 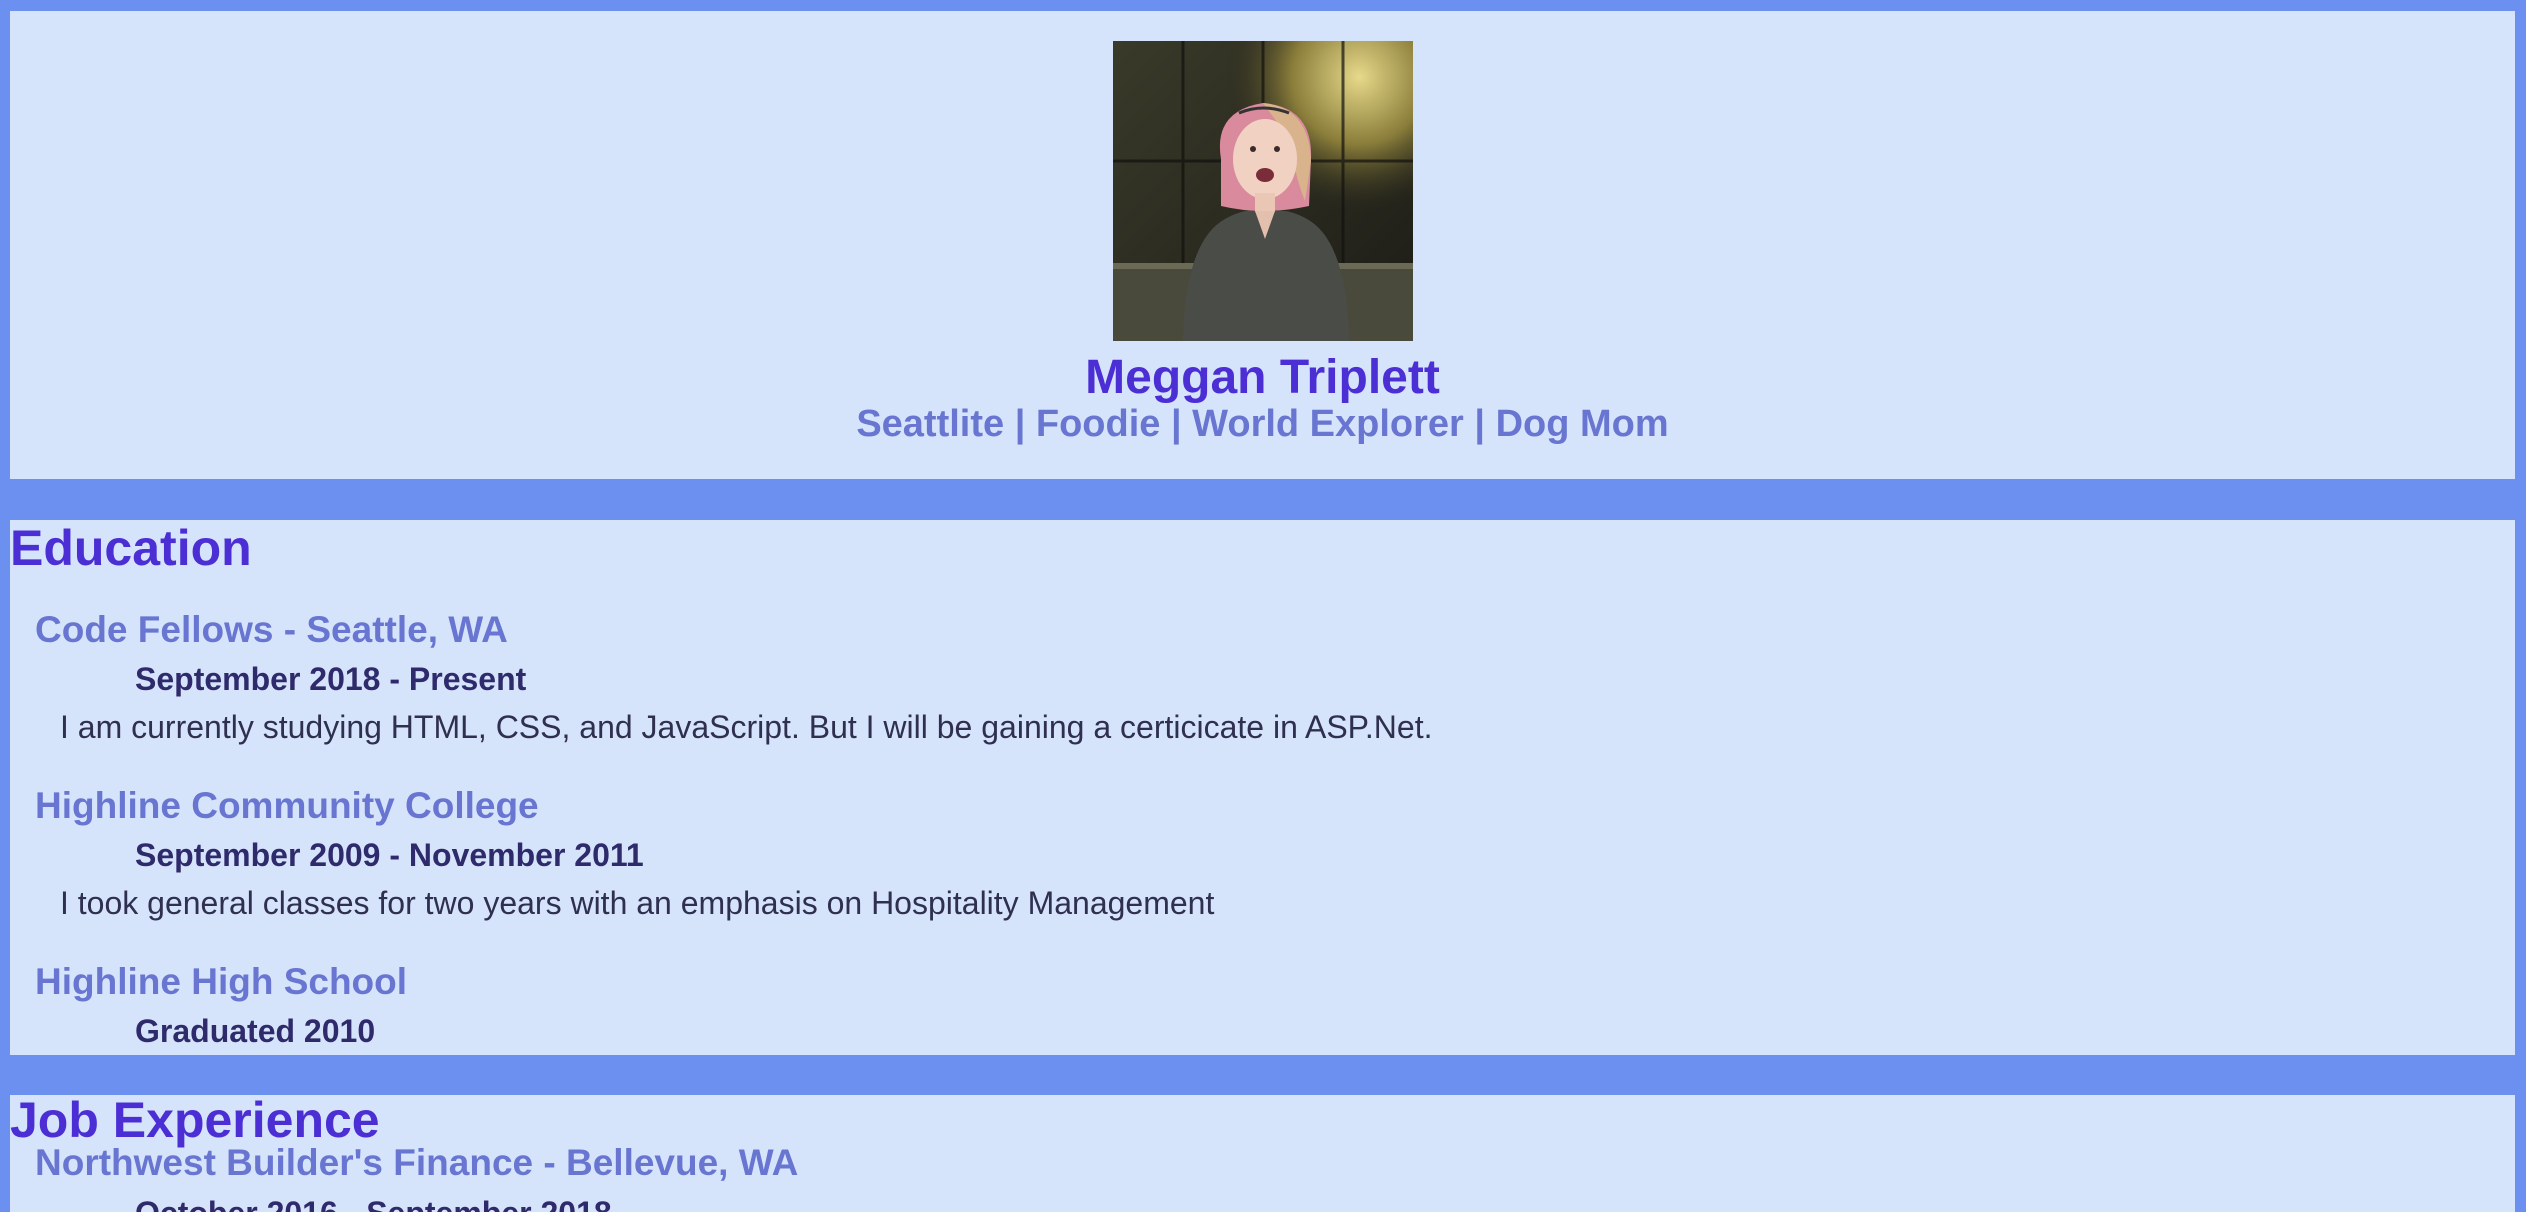 What do you see at coordinates (221, 981) in the screenshot?
I see `education-school-name: Highline High School` at bounding box center [221, 981].